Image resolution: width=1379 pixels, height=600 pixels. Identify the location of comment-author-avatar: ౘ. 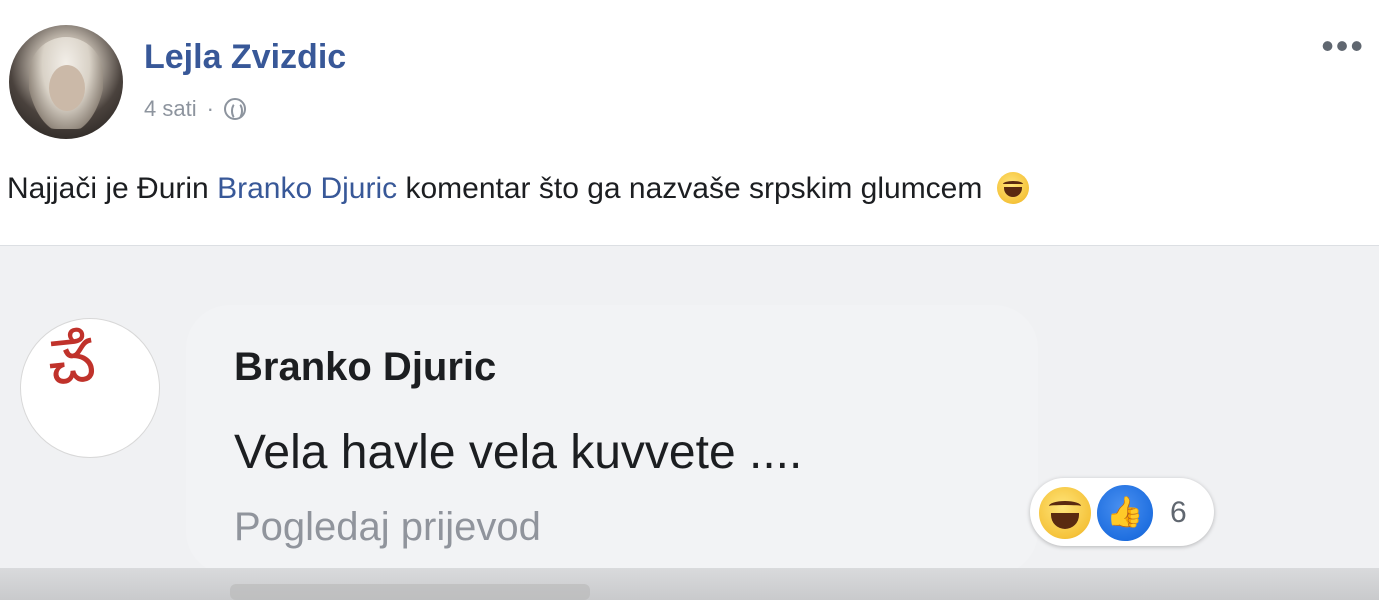
(90, 388).